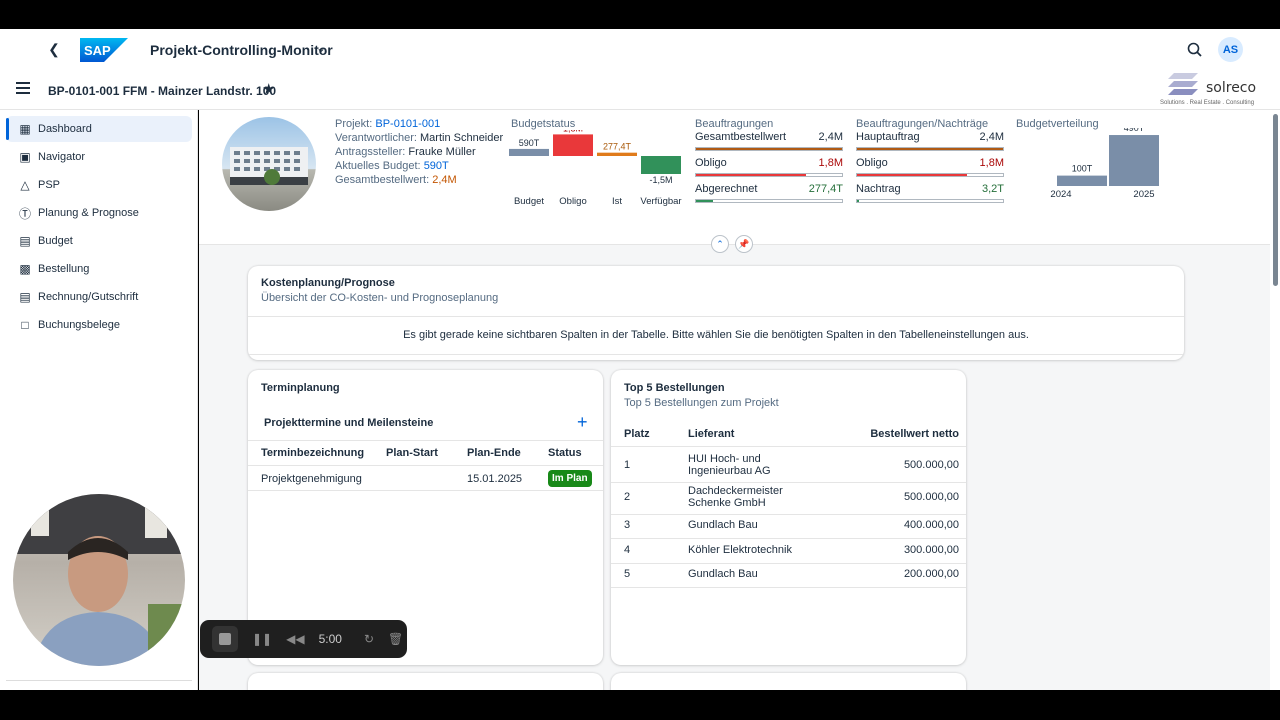 This screenshot has width=1280, height=720. I want to click on top5-title: Top 5 Bestellungen, so click(674, 388).